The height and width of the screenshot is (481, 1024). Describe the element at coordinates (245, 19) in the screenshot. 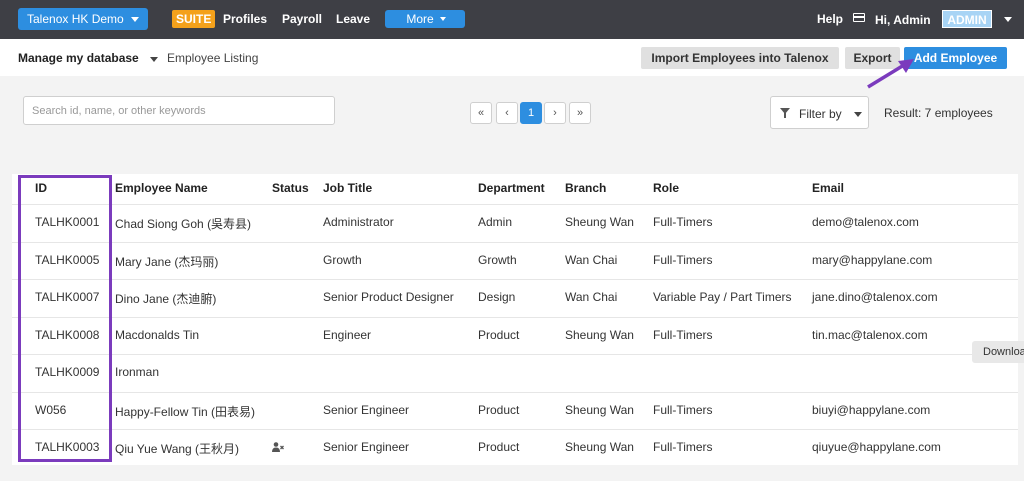

I see `nav-profiles: Profiles` at that location.